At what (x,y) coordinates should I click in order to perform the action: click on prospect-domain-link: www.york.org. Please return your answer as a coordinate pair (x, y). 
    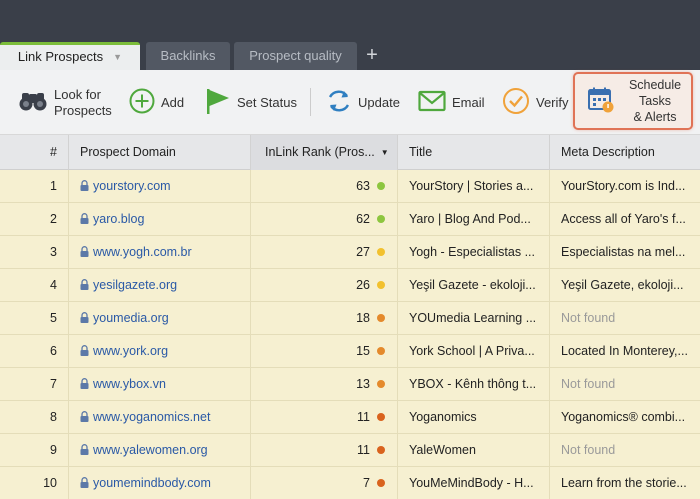
    Looking at the image, I should click on (130, 351).